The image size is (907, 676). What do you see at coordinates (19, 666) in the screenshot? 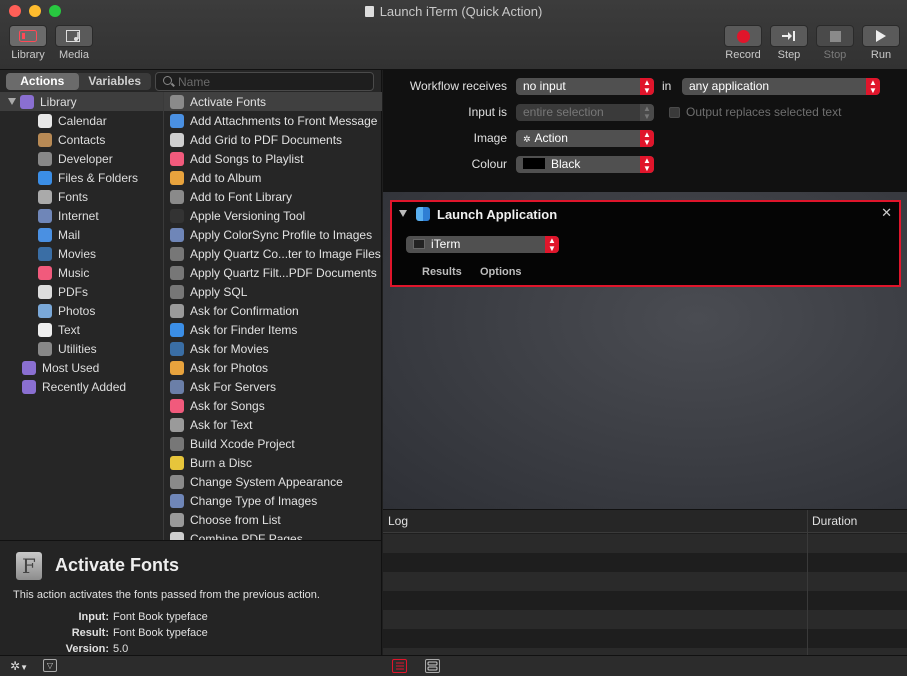
I see `action-menu-button: ✲▼` at bounding box center [19, 666].